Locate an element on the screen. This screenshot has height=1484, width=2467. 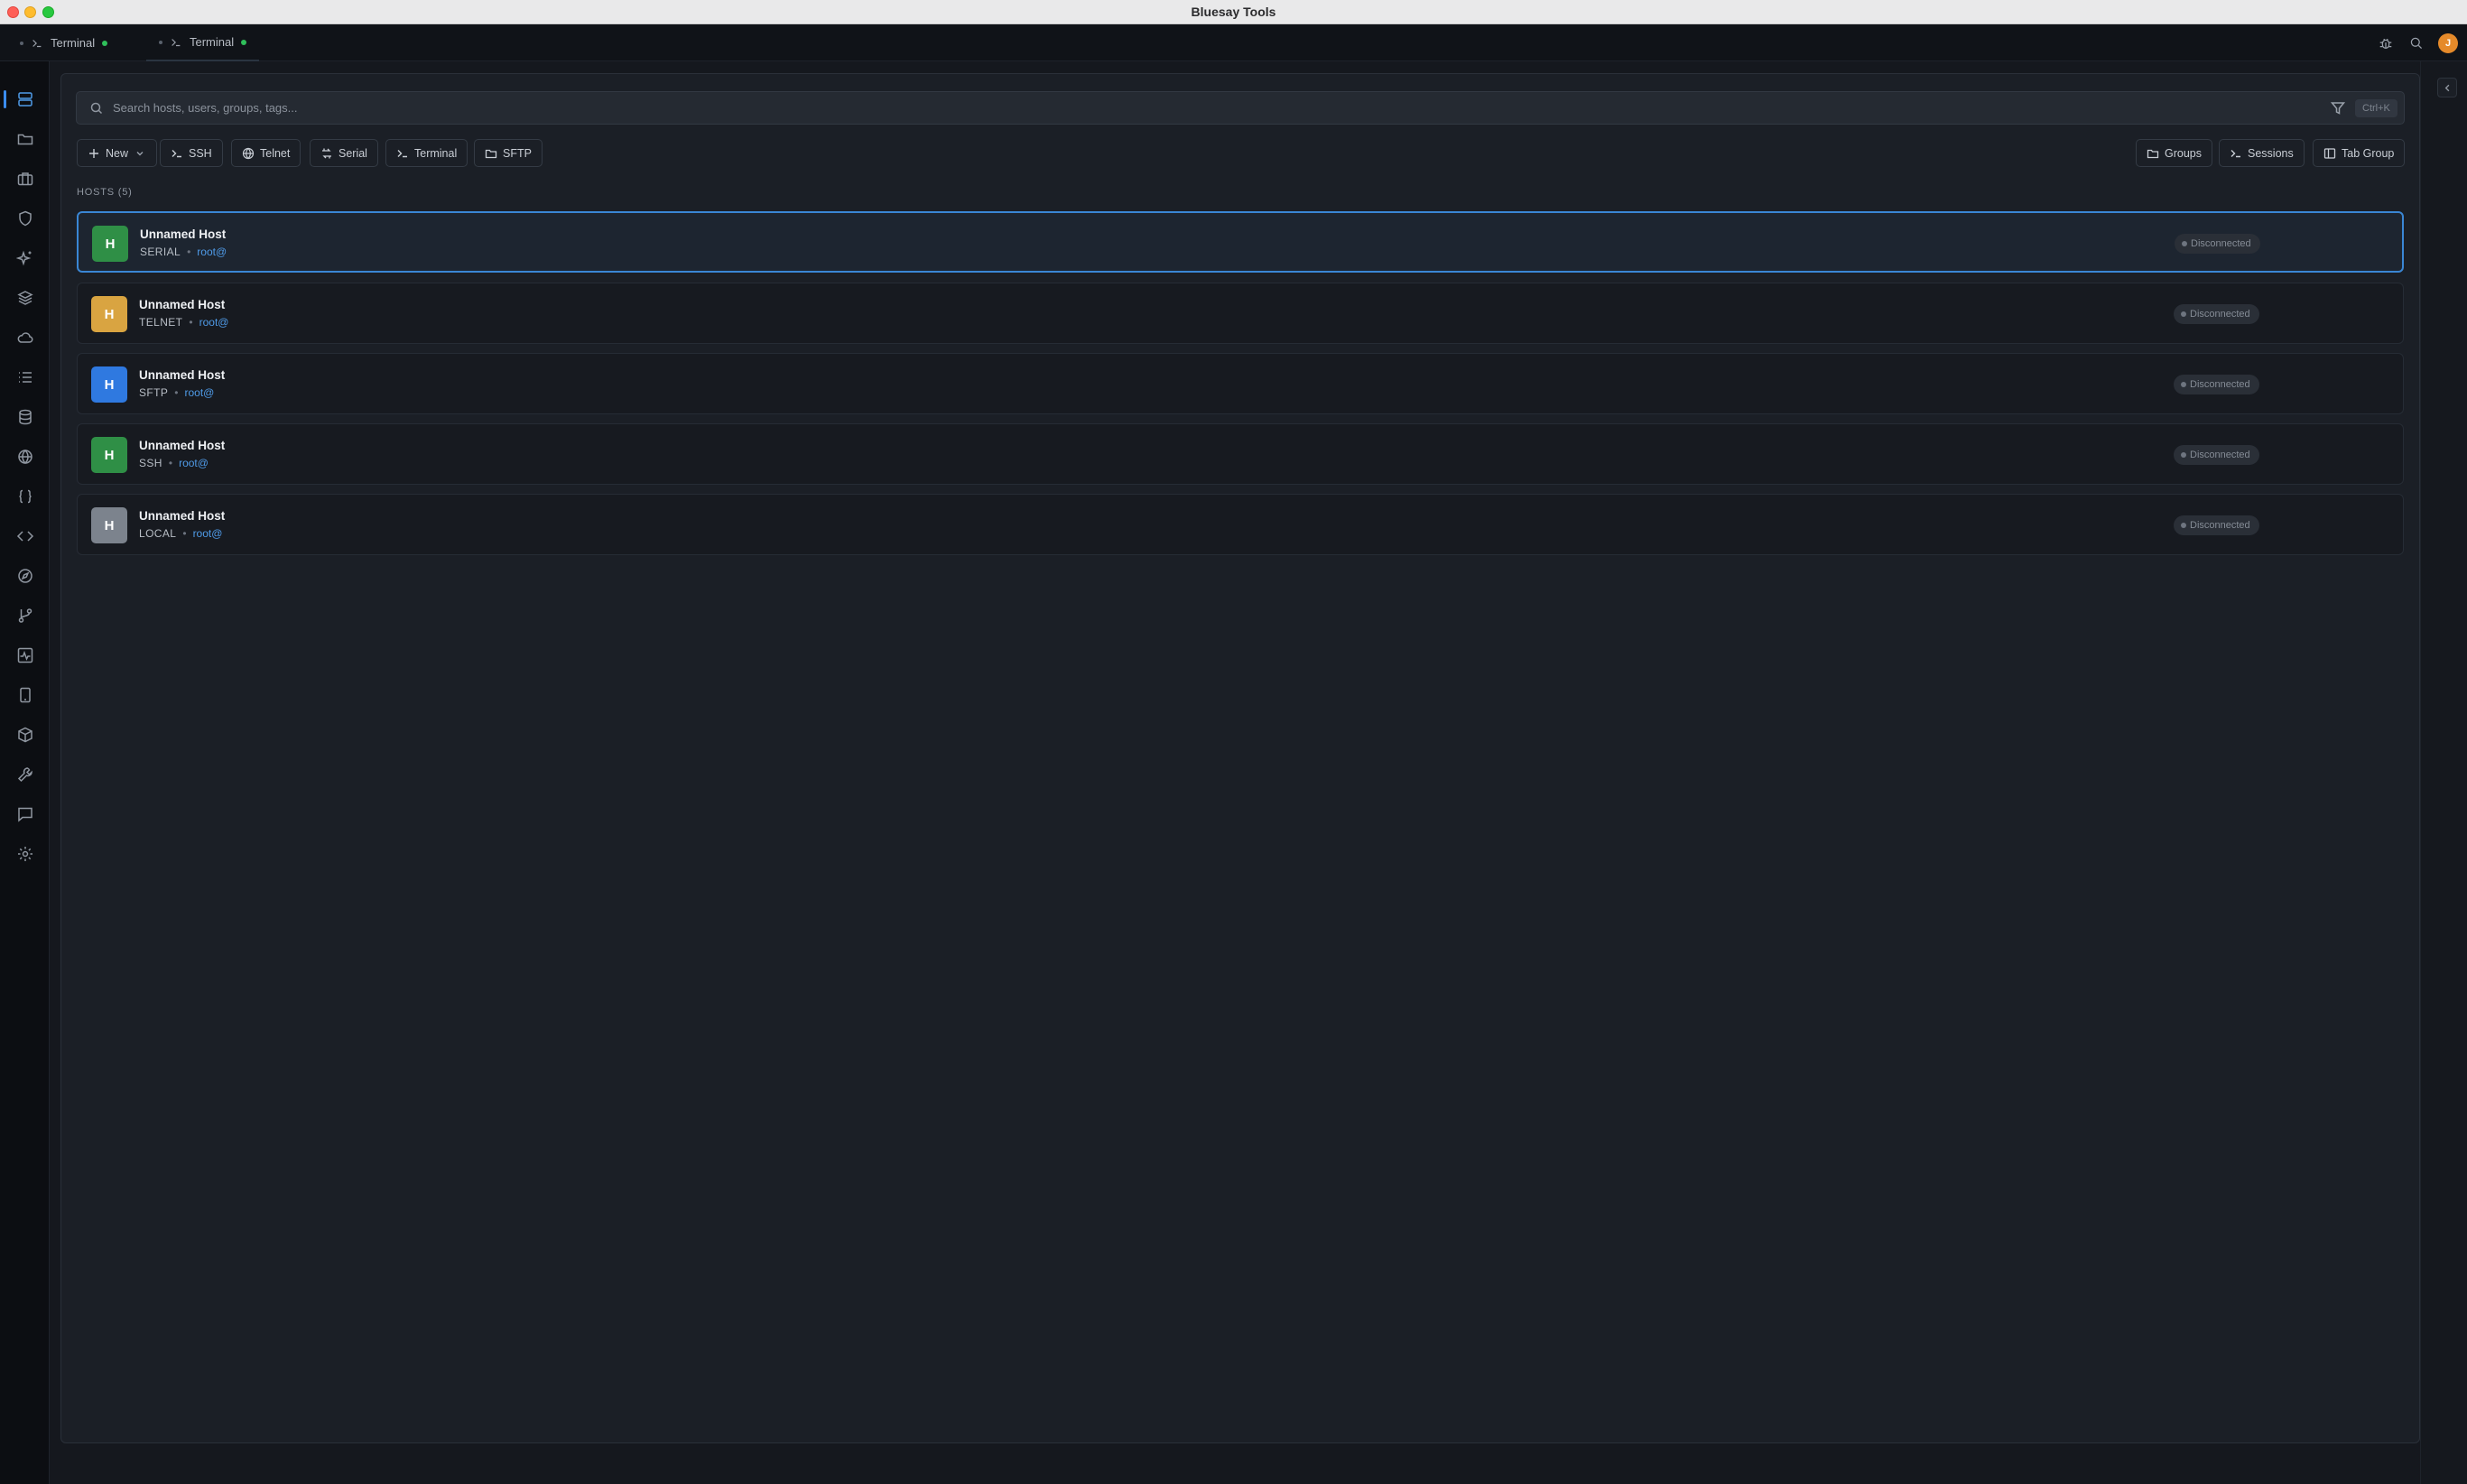
activity-icon is located at coordinates (25, 656).